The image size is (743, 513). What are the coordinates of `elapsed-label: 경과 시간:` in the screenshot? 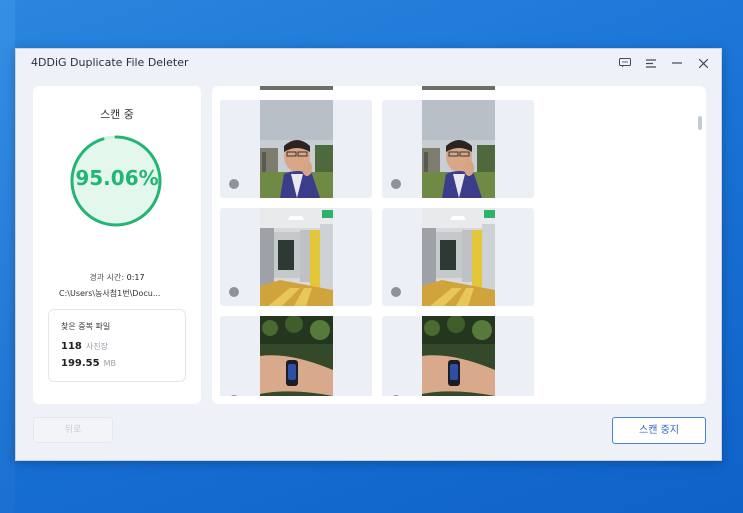 It's located at (107, 277).